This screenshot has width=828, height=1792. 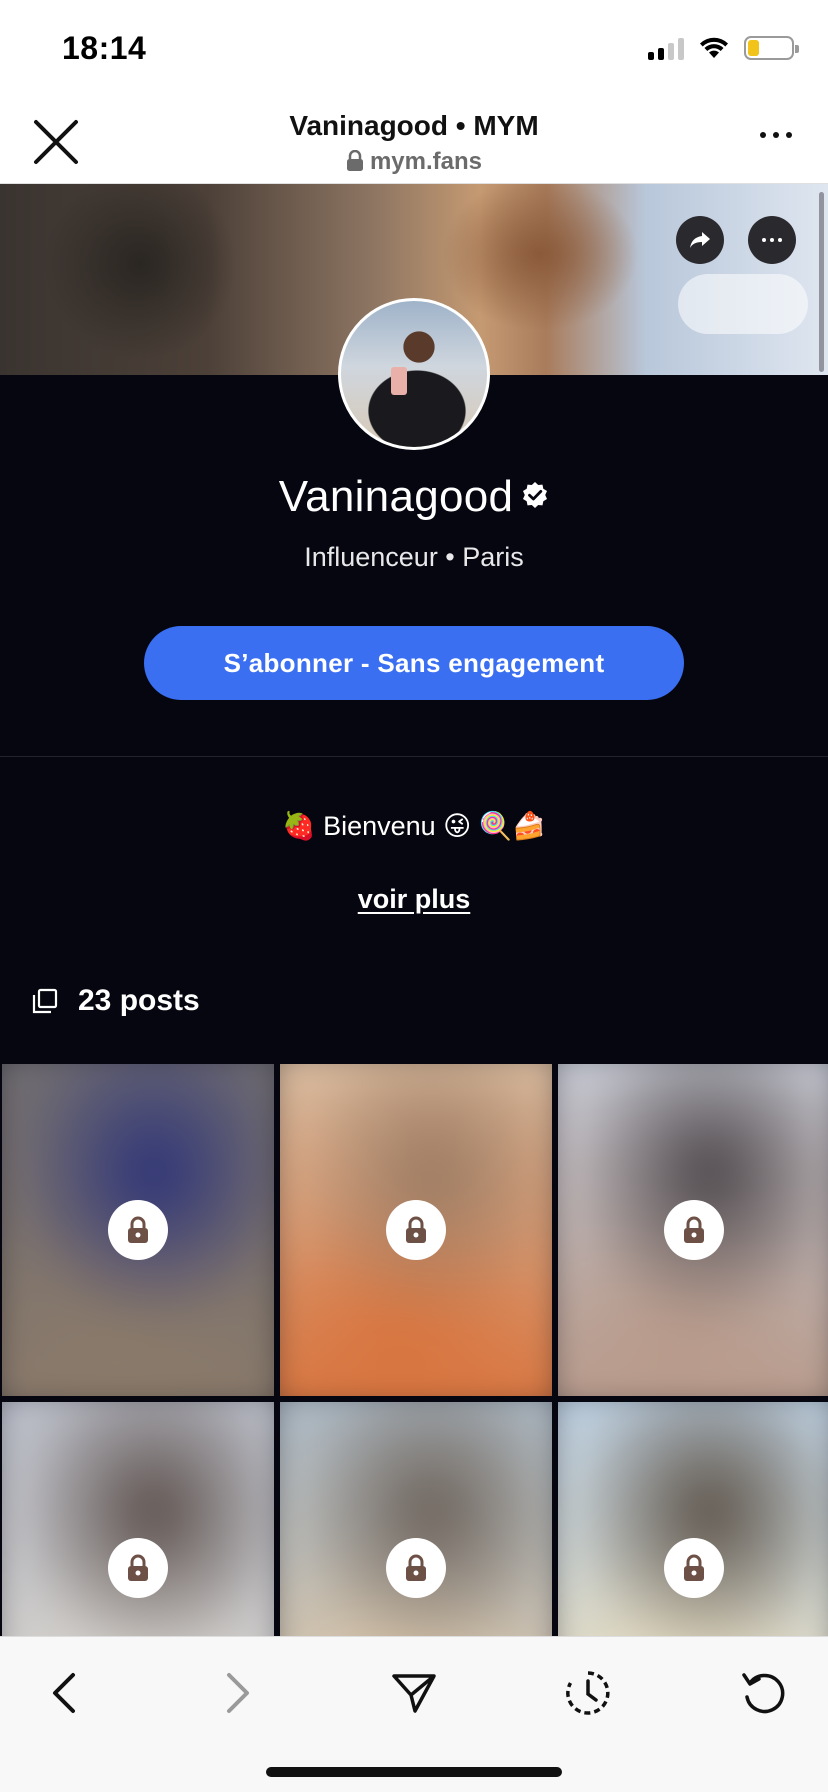 I want to click on posts-count: 23 posts, so click(x=116, y=1001).